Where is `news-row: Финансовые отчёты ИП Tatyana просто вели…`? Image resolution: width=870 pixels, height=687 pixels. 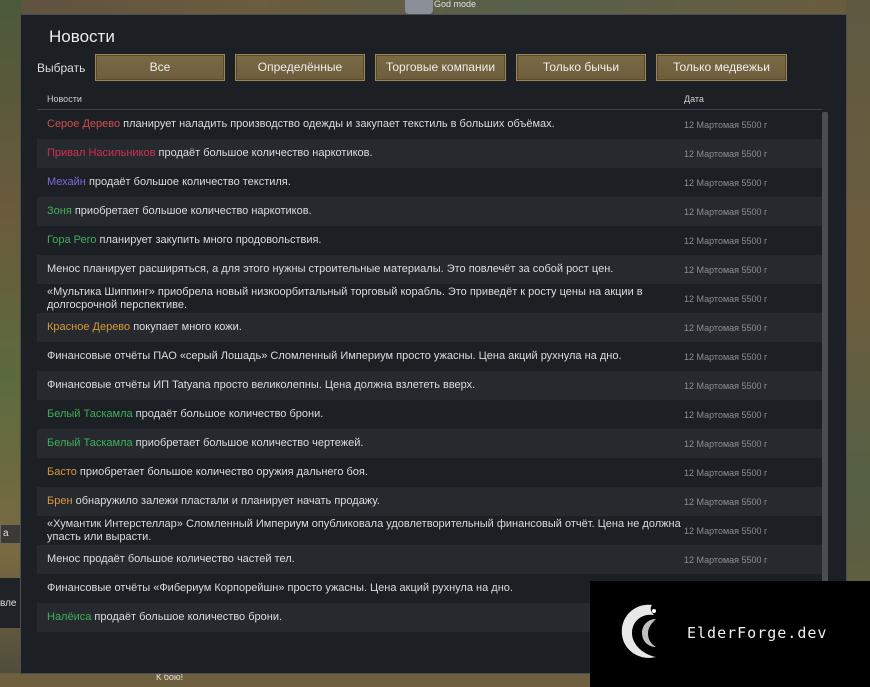 news-row: Финансовые отчёты ИП Tatyana просто вели… is located at coordinates (429, 385).